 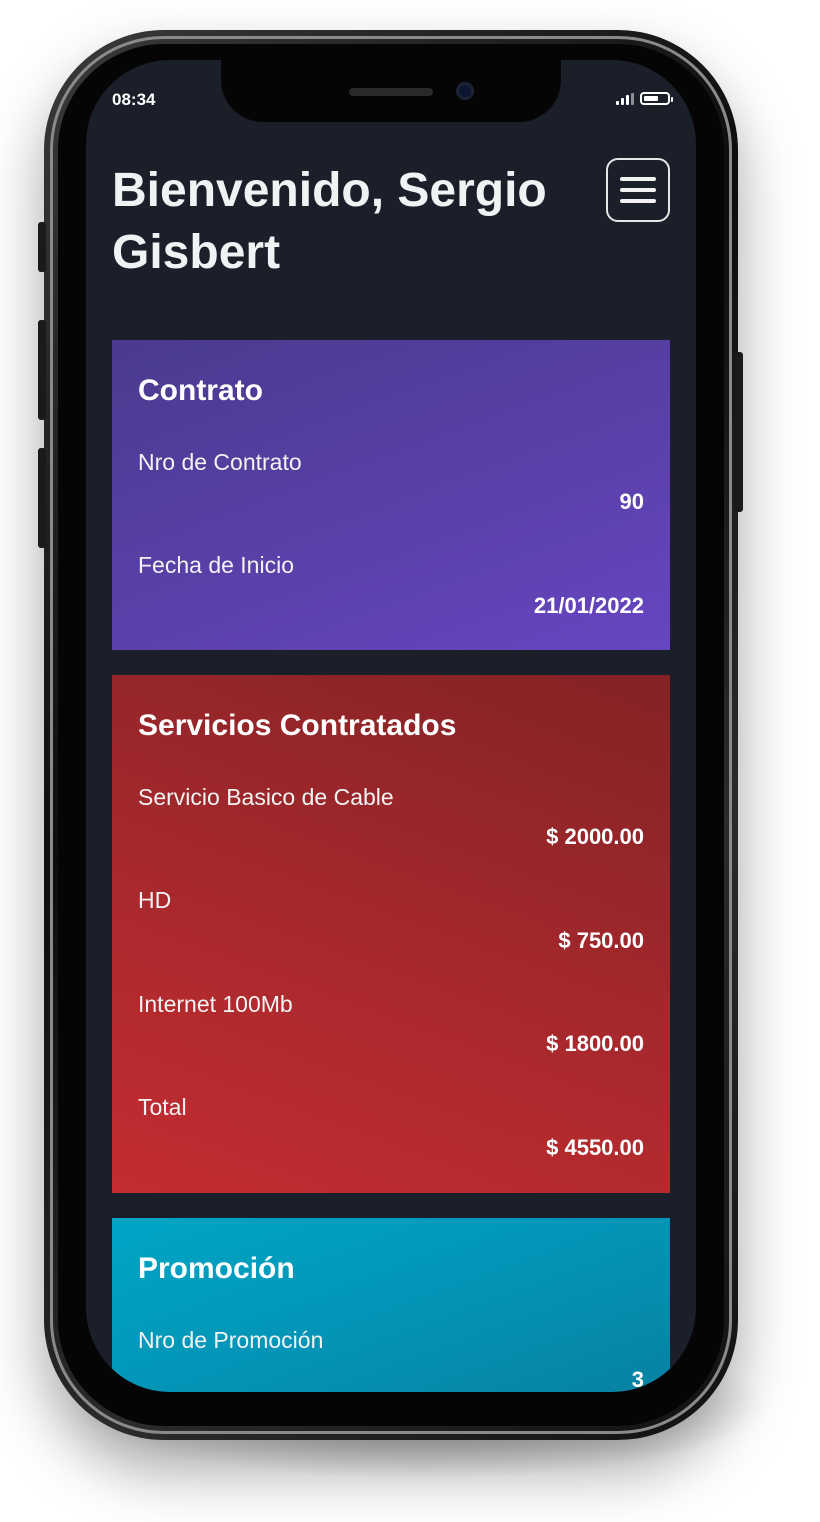 I want to click on hamburger-menu-icon, so click(x=638, y=190).